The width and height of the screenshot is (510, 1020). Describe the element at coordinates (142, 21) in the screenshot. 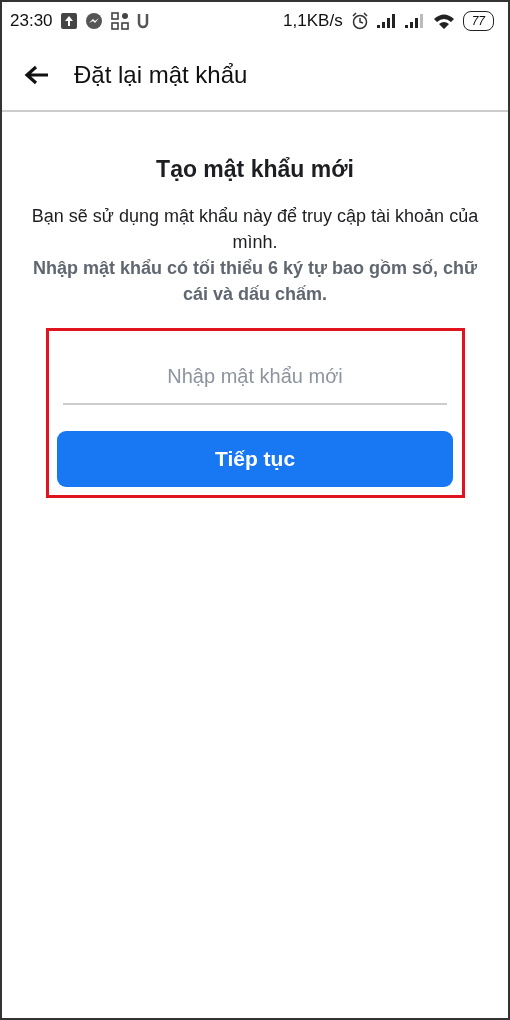

I see `magnet-icon` at that location.